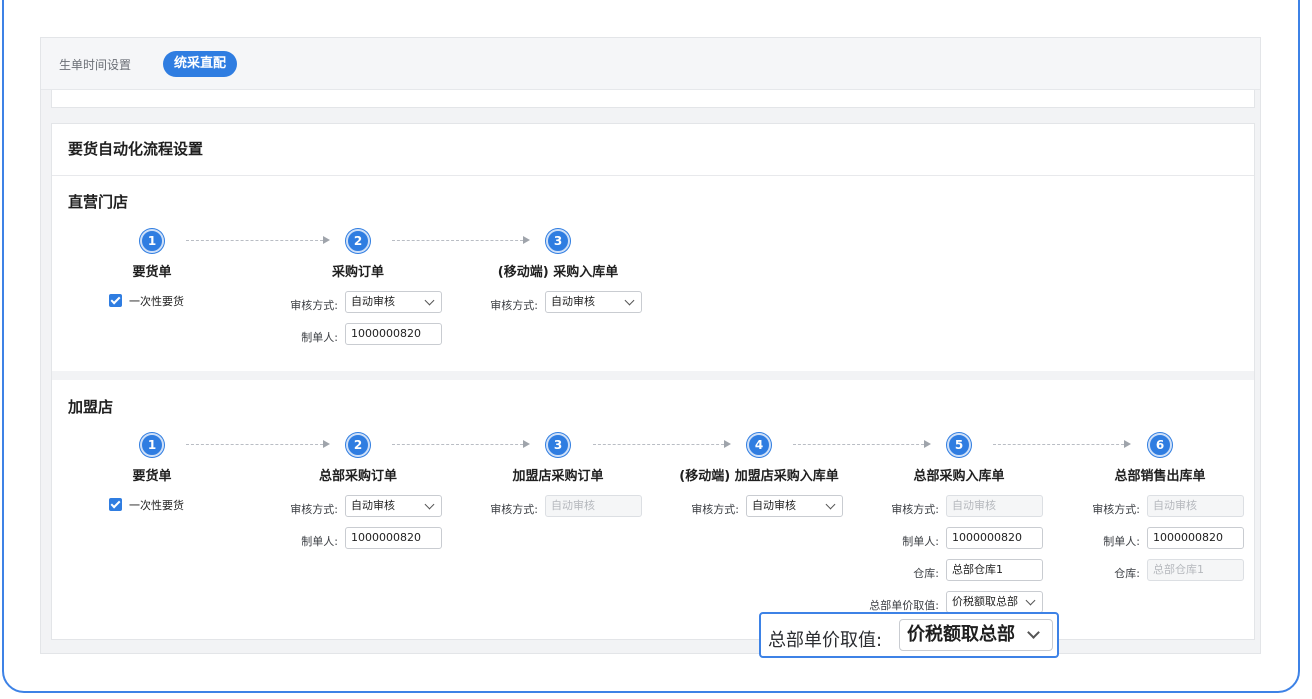 The width and height of the screenshot is (1312, 699). What do you see at coordinates (904, 605) in the screenshot?
I see `franchise-step5-price-label: 总部单价取值:` at bounding box center [904, 605].